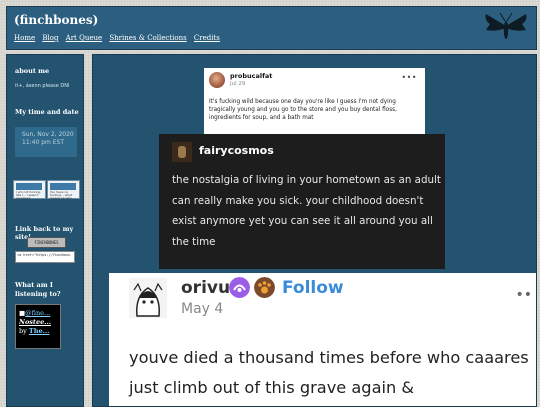 Image resolution: width=540 pixels, height=407 pixels. I want to click on link-code-field: <a href="https://finchbon., so click(45, 257).